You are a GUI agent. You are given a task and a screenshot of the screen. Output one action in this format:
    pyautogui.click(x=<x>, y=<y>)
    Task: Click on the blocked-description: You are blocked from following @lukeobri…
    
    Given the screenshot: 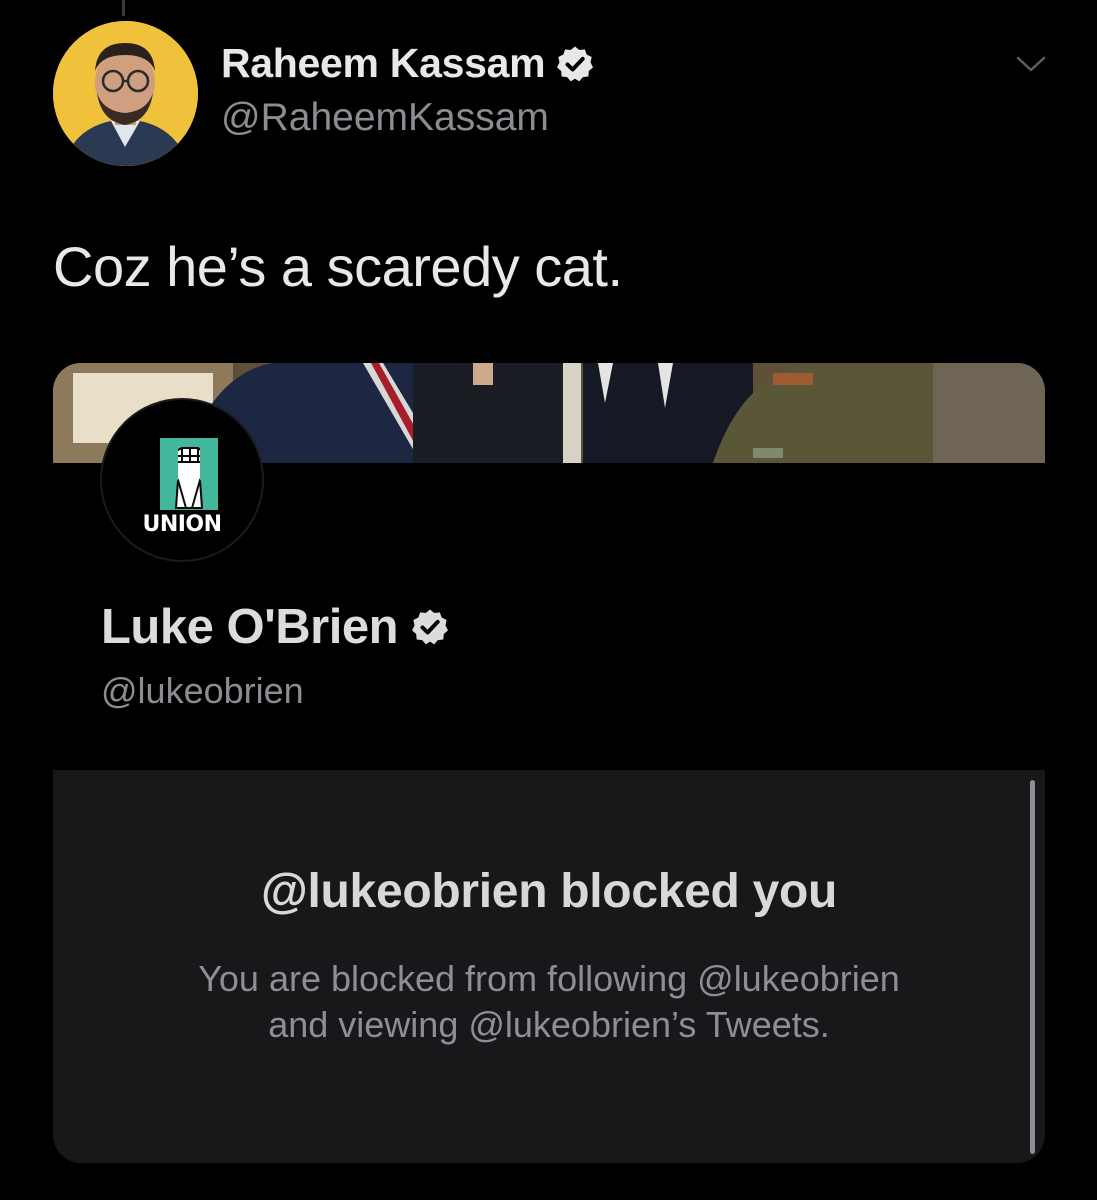 What is the action you would take?
    pyautogui.click(x=549, y=1002)
    